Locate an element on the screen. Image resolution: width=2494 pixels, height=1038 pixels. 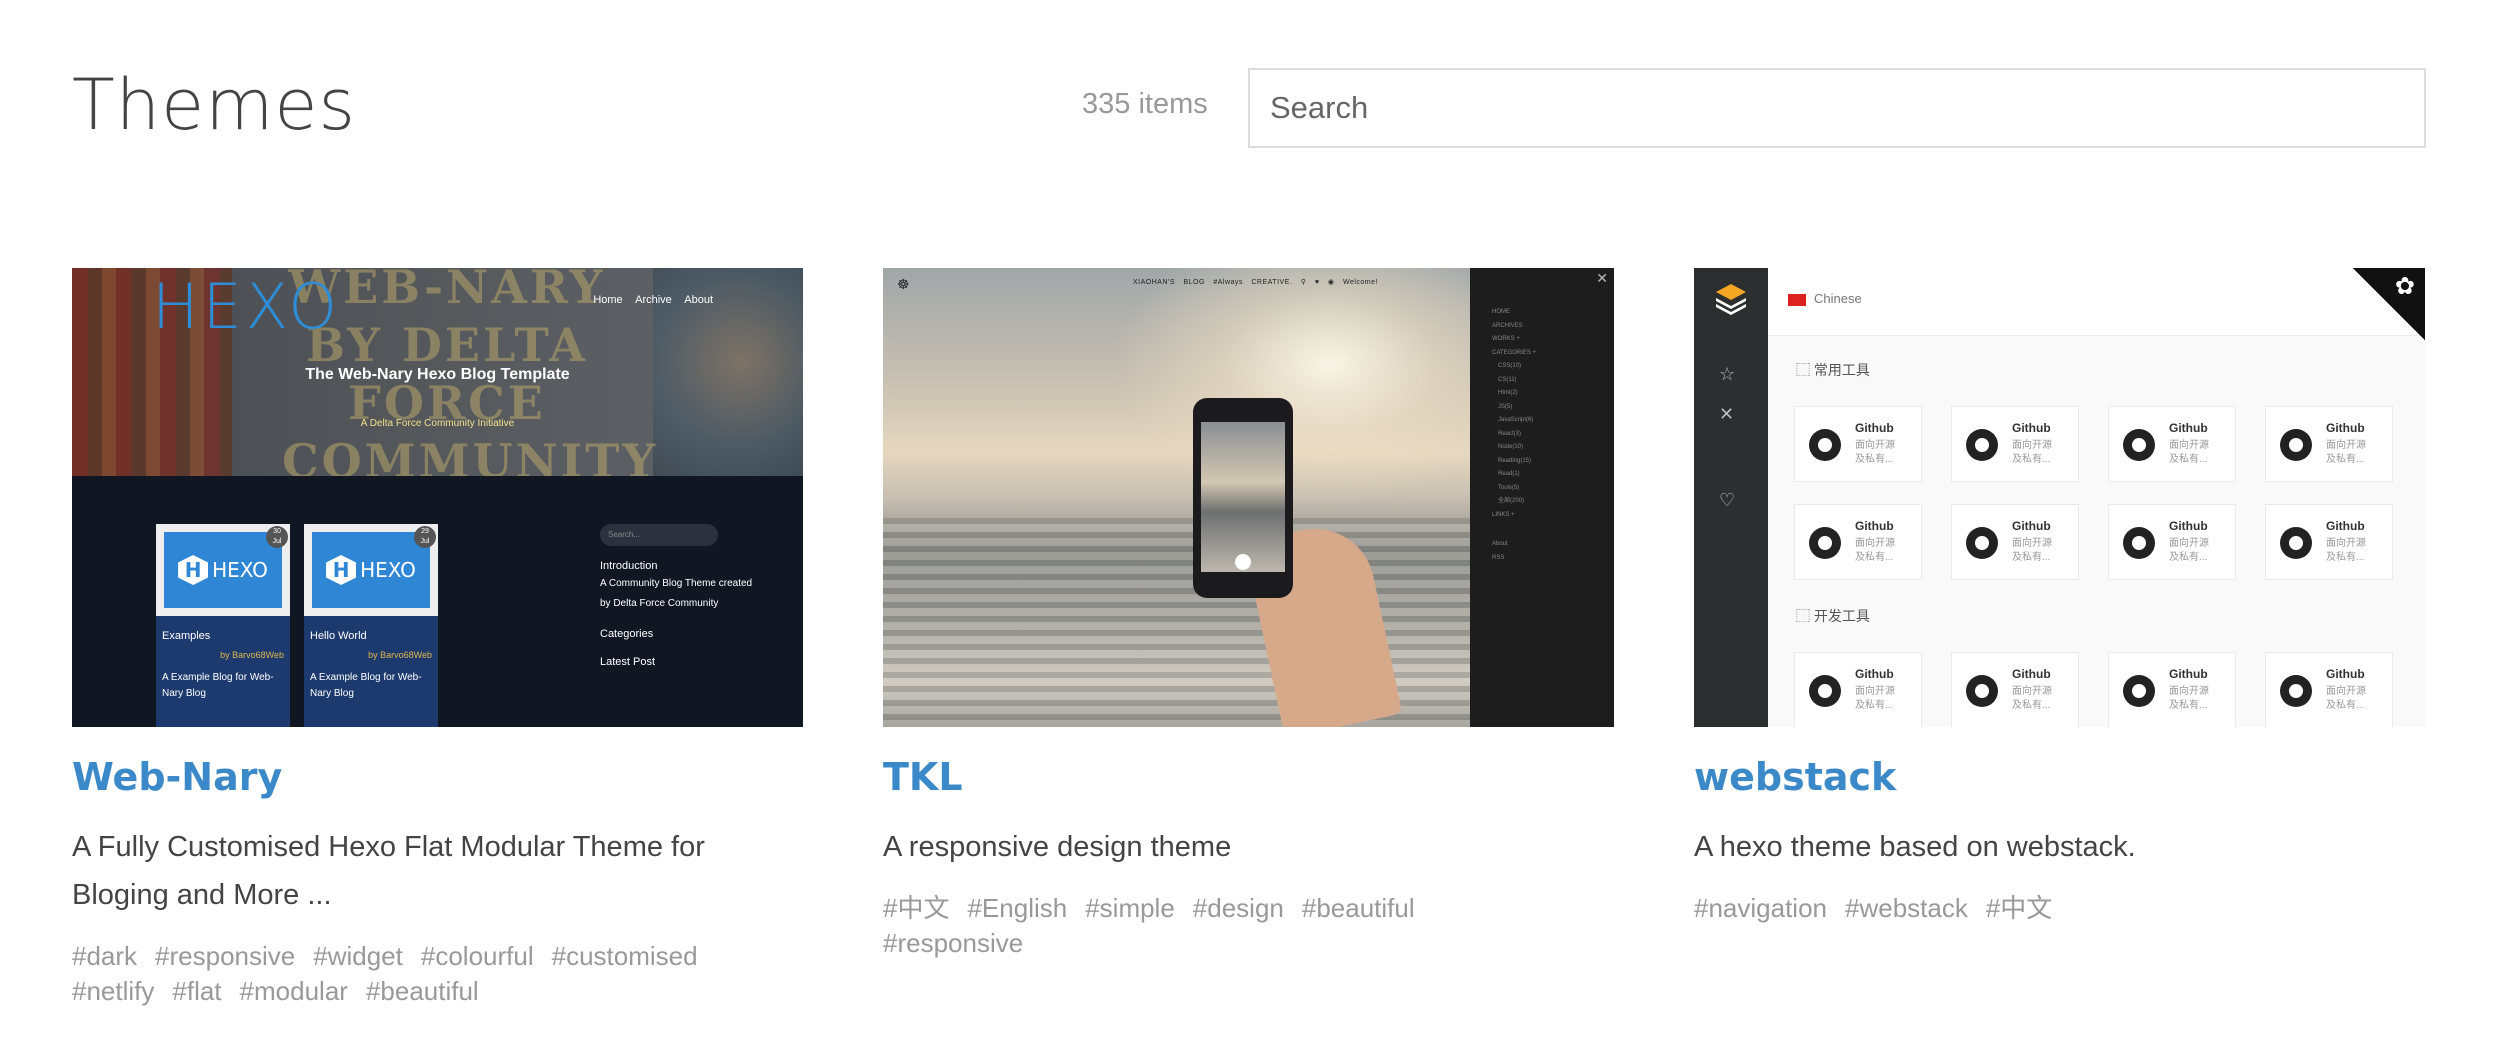
github-corner: ✿ is located at coordinates (2389, 304).